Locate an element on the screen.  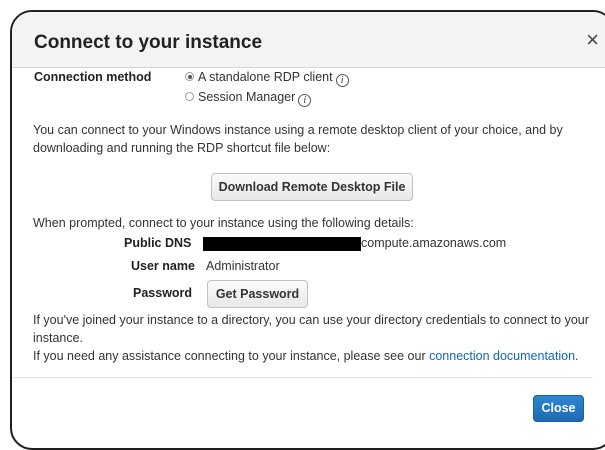
public-dns-label: Public DNS is located at coordinates (158, 243).